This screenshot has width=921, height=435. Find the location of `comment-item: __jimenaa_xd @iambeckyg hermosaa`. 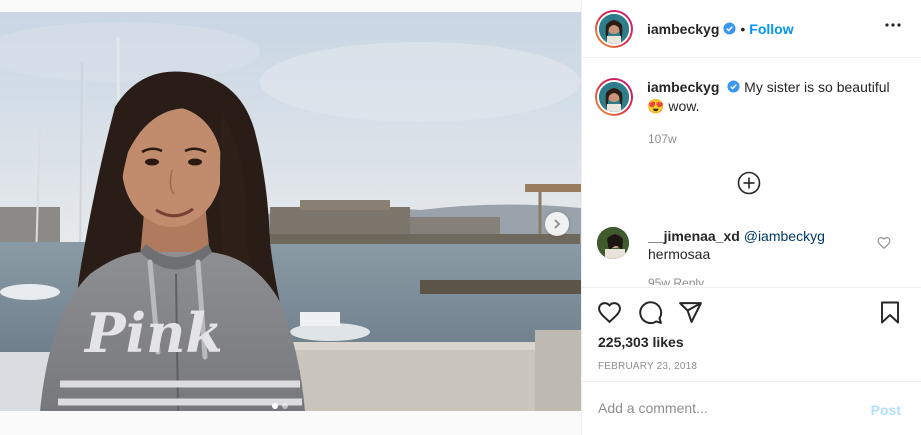

comment-item: __jimenaa_xd @iambeckyg hermosaa is located at coordinates (757, 245).